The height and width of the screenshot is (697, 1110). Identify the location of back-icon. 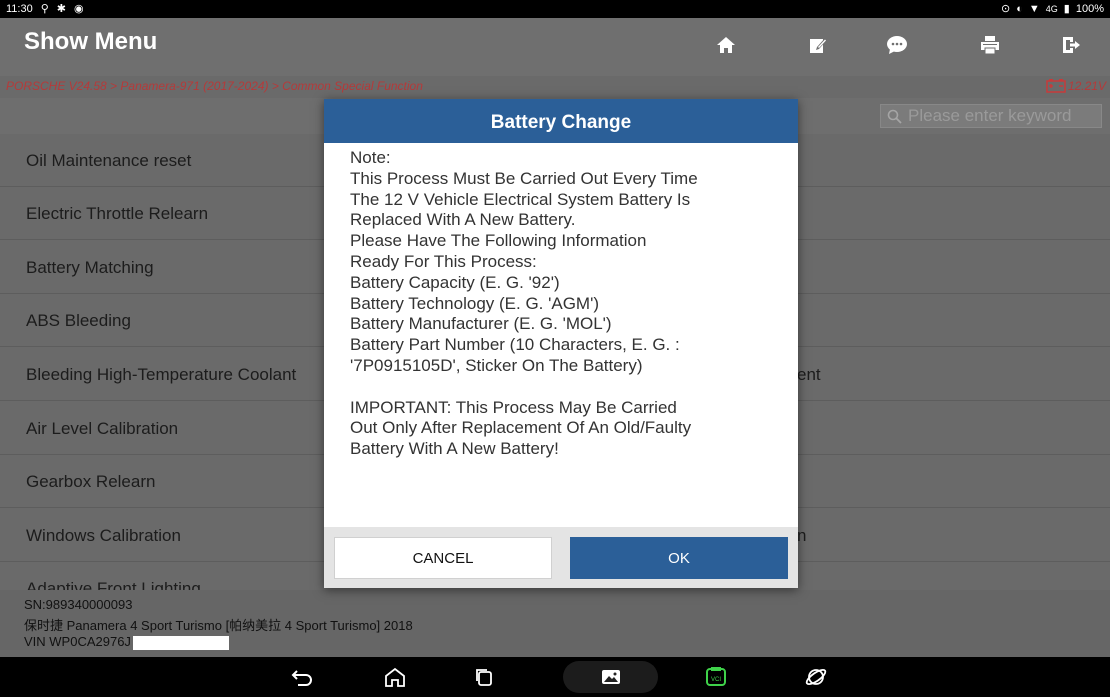
(301, 678).